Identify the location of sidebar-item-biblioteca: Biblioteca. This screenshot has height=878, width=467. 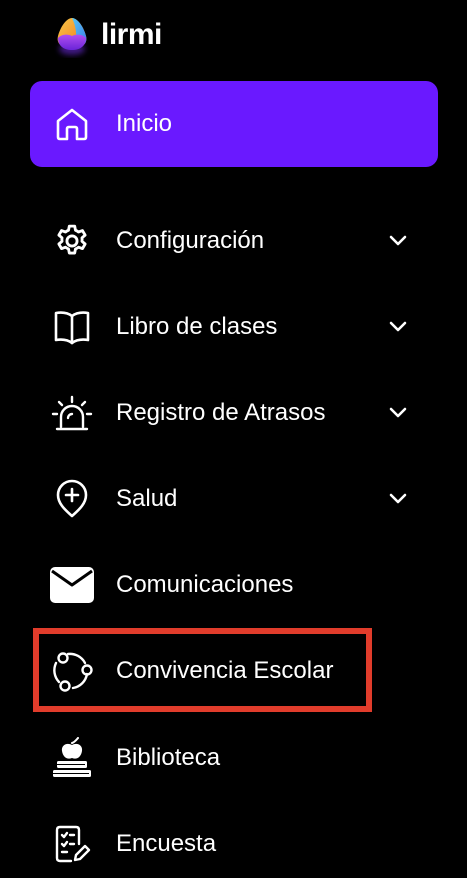
(234, 758).